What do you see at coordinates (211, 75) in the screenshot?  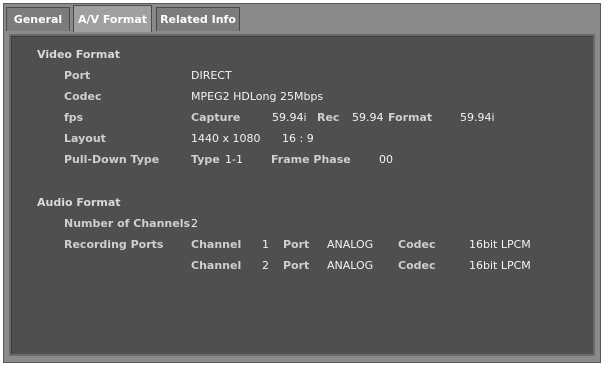 I see `port-value: DIRECT` at bounding box center [211, 75].